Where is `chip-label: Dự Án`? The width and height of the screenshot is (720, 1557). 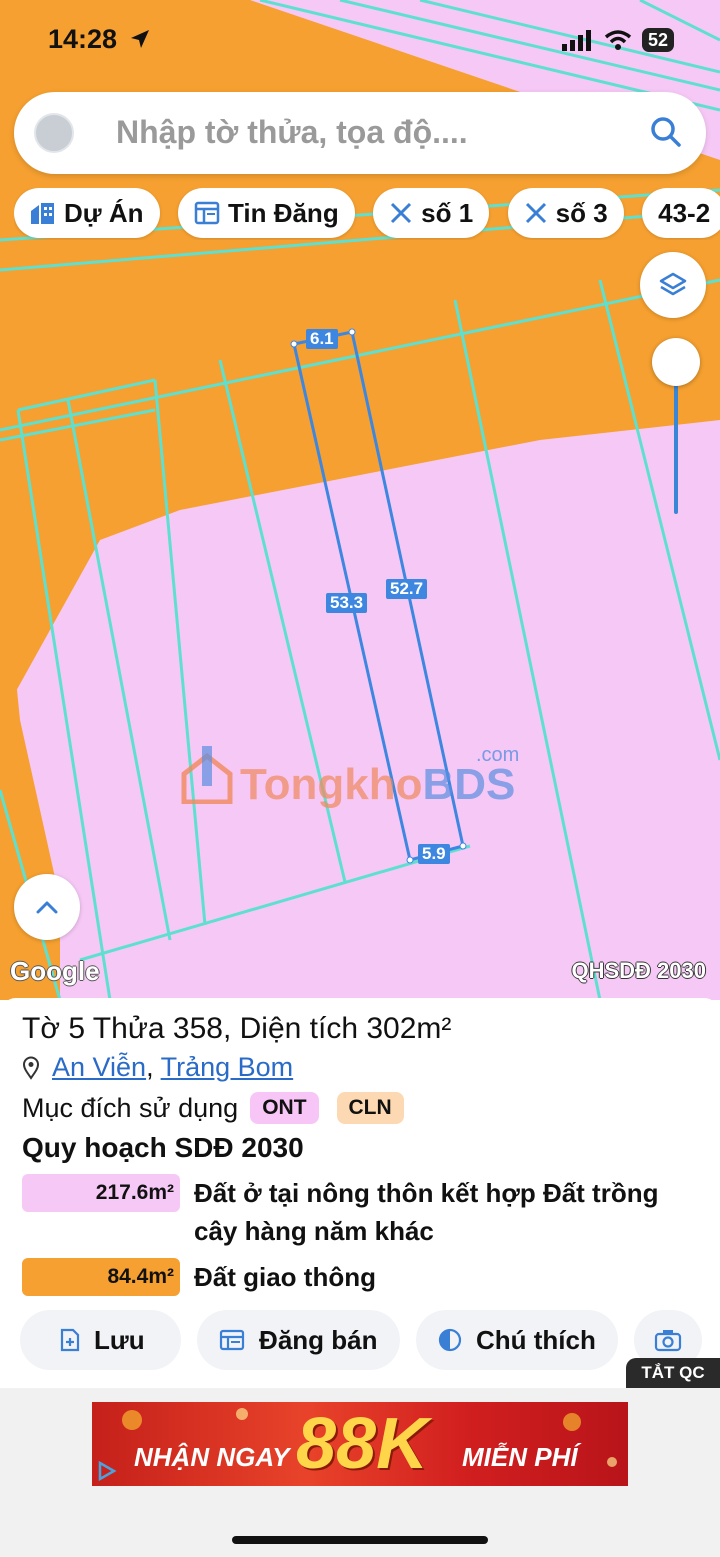
chip-label: Dự Án is located at coordinates (104, 212).